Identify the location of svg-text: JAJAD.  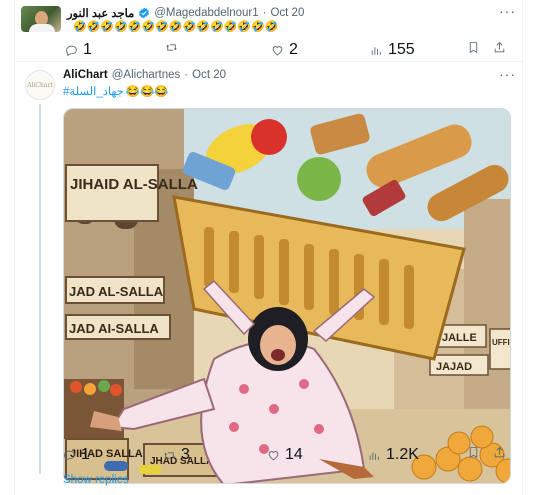
(454, 367).